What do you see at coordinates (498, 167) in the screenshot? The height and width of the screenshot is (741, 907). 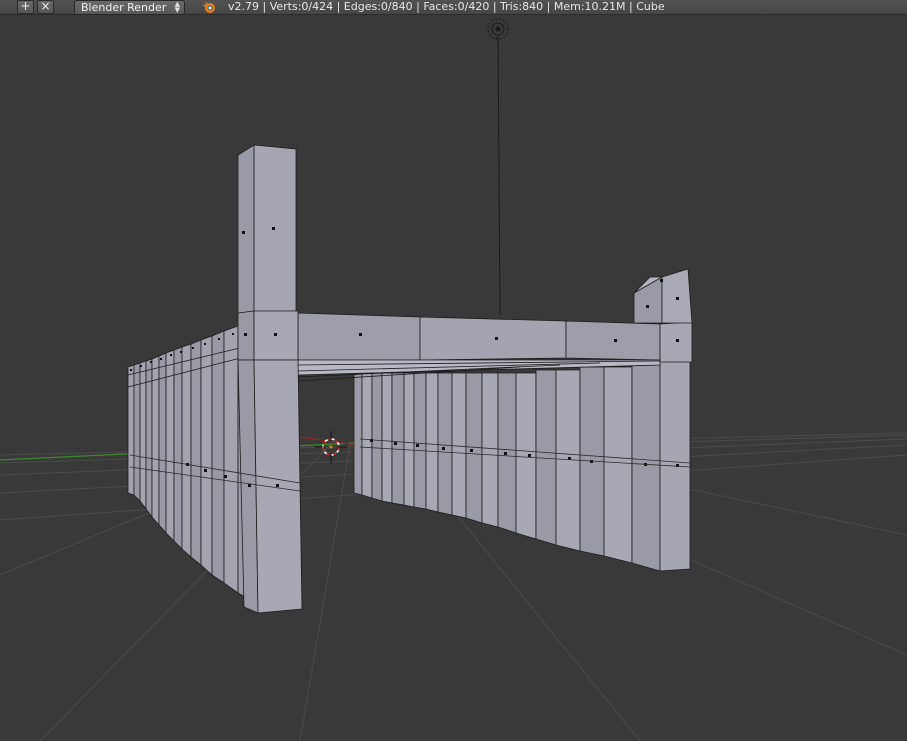 I see `lamp-icon` at bounding box center [498, 167].